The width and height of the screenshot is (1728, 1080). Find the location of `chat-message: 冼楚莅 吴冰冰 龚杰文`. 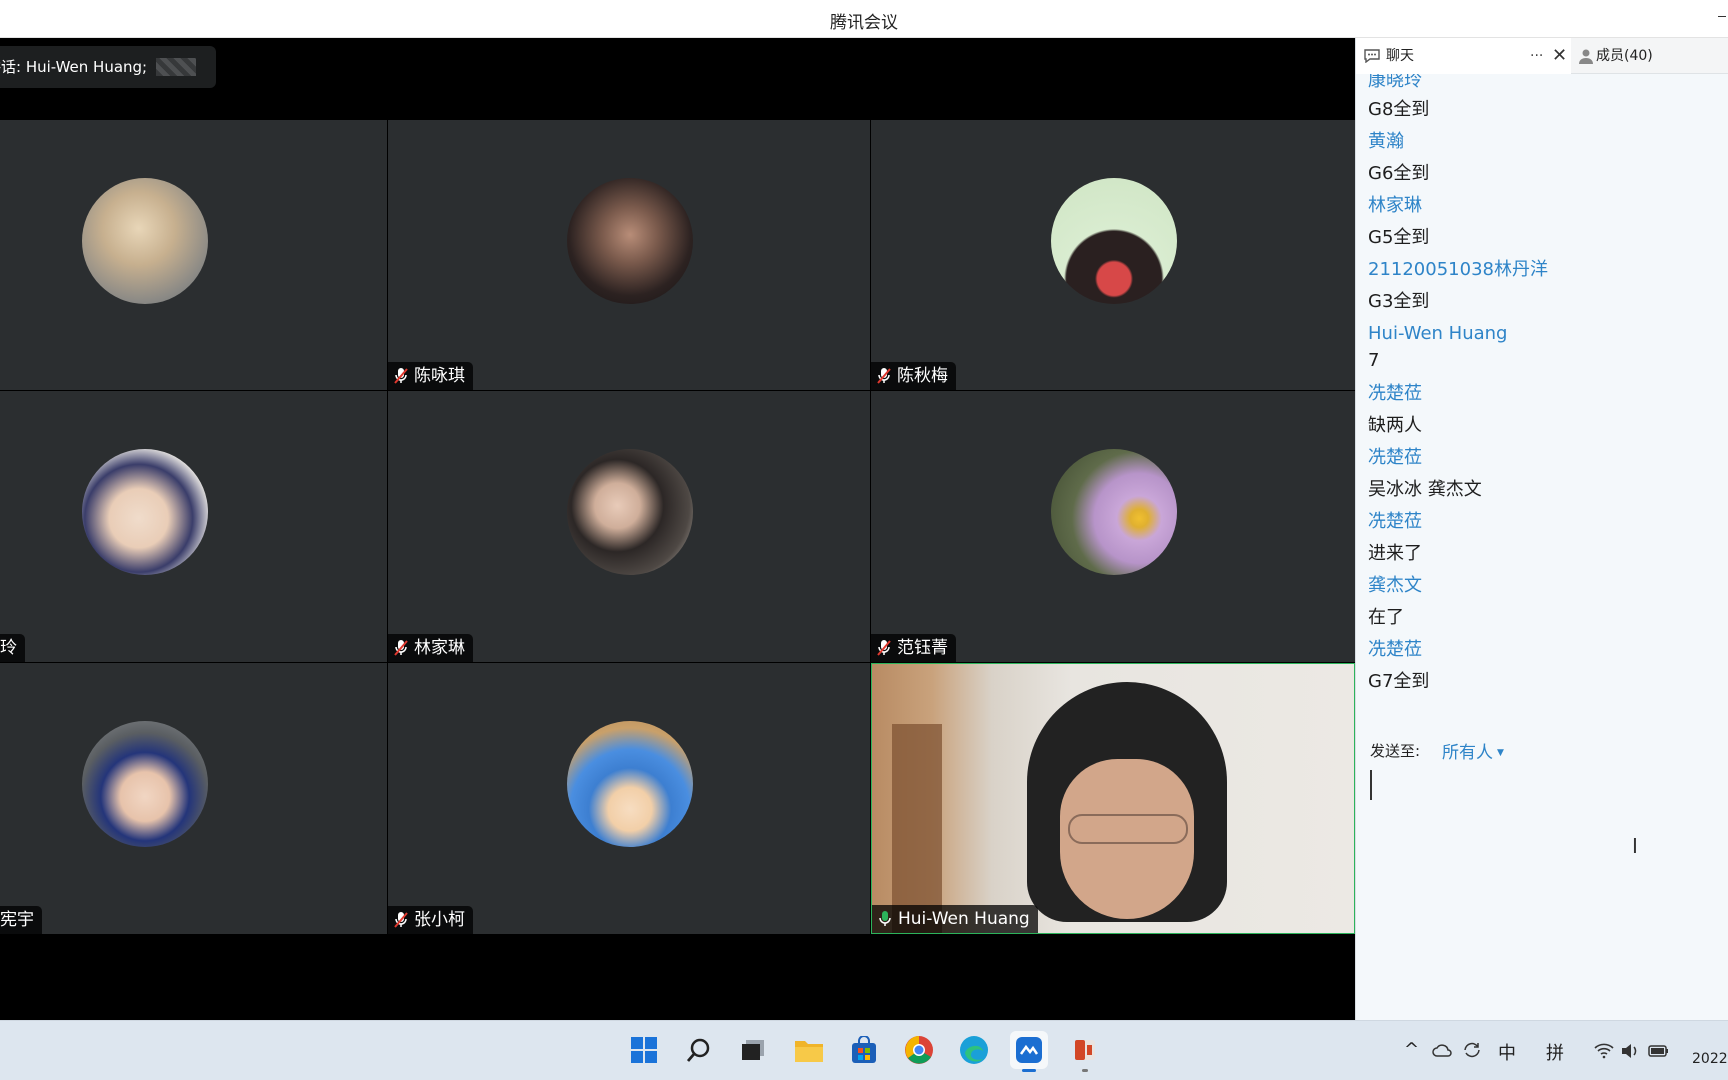

chat-message: 冼楚莅 吴冰冰 龚杰文 is located at coordinates (1545, 474).